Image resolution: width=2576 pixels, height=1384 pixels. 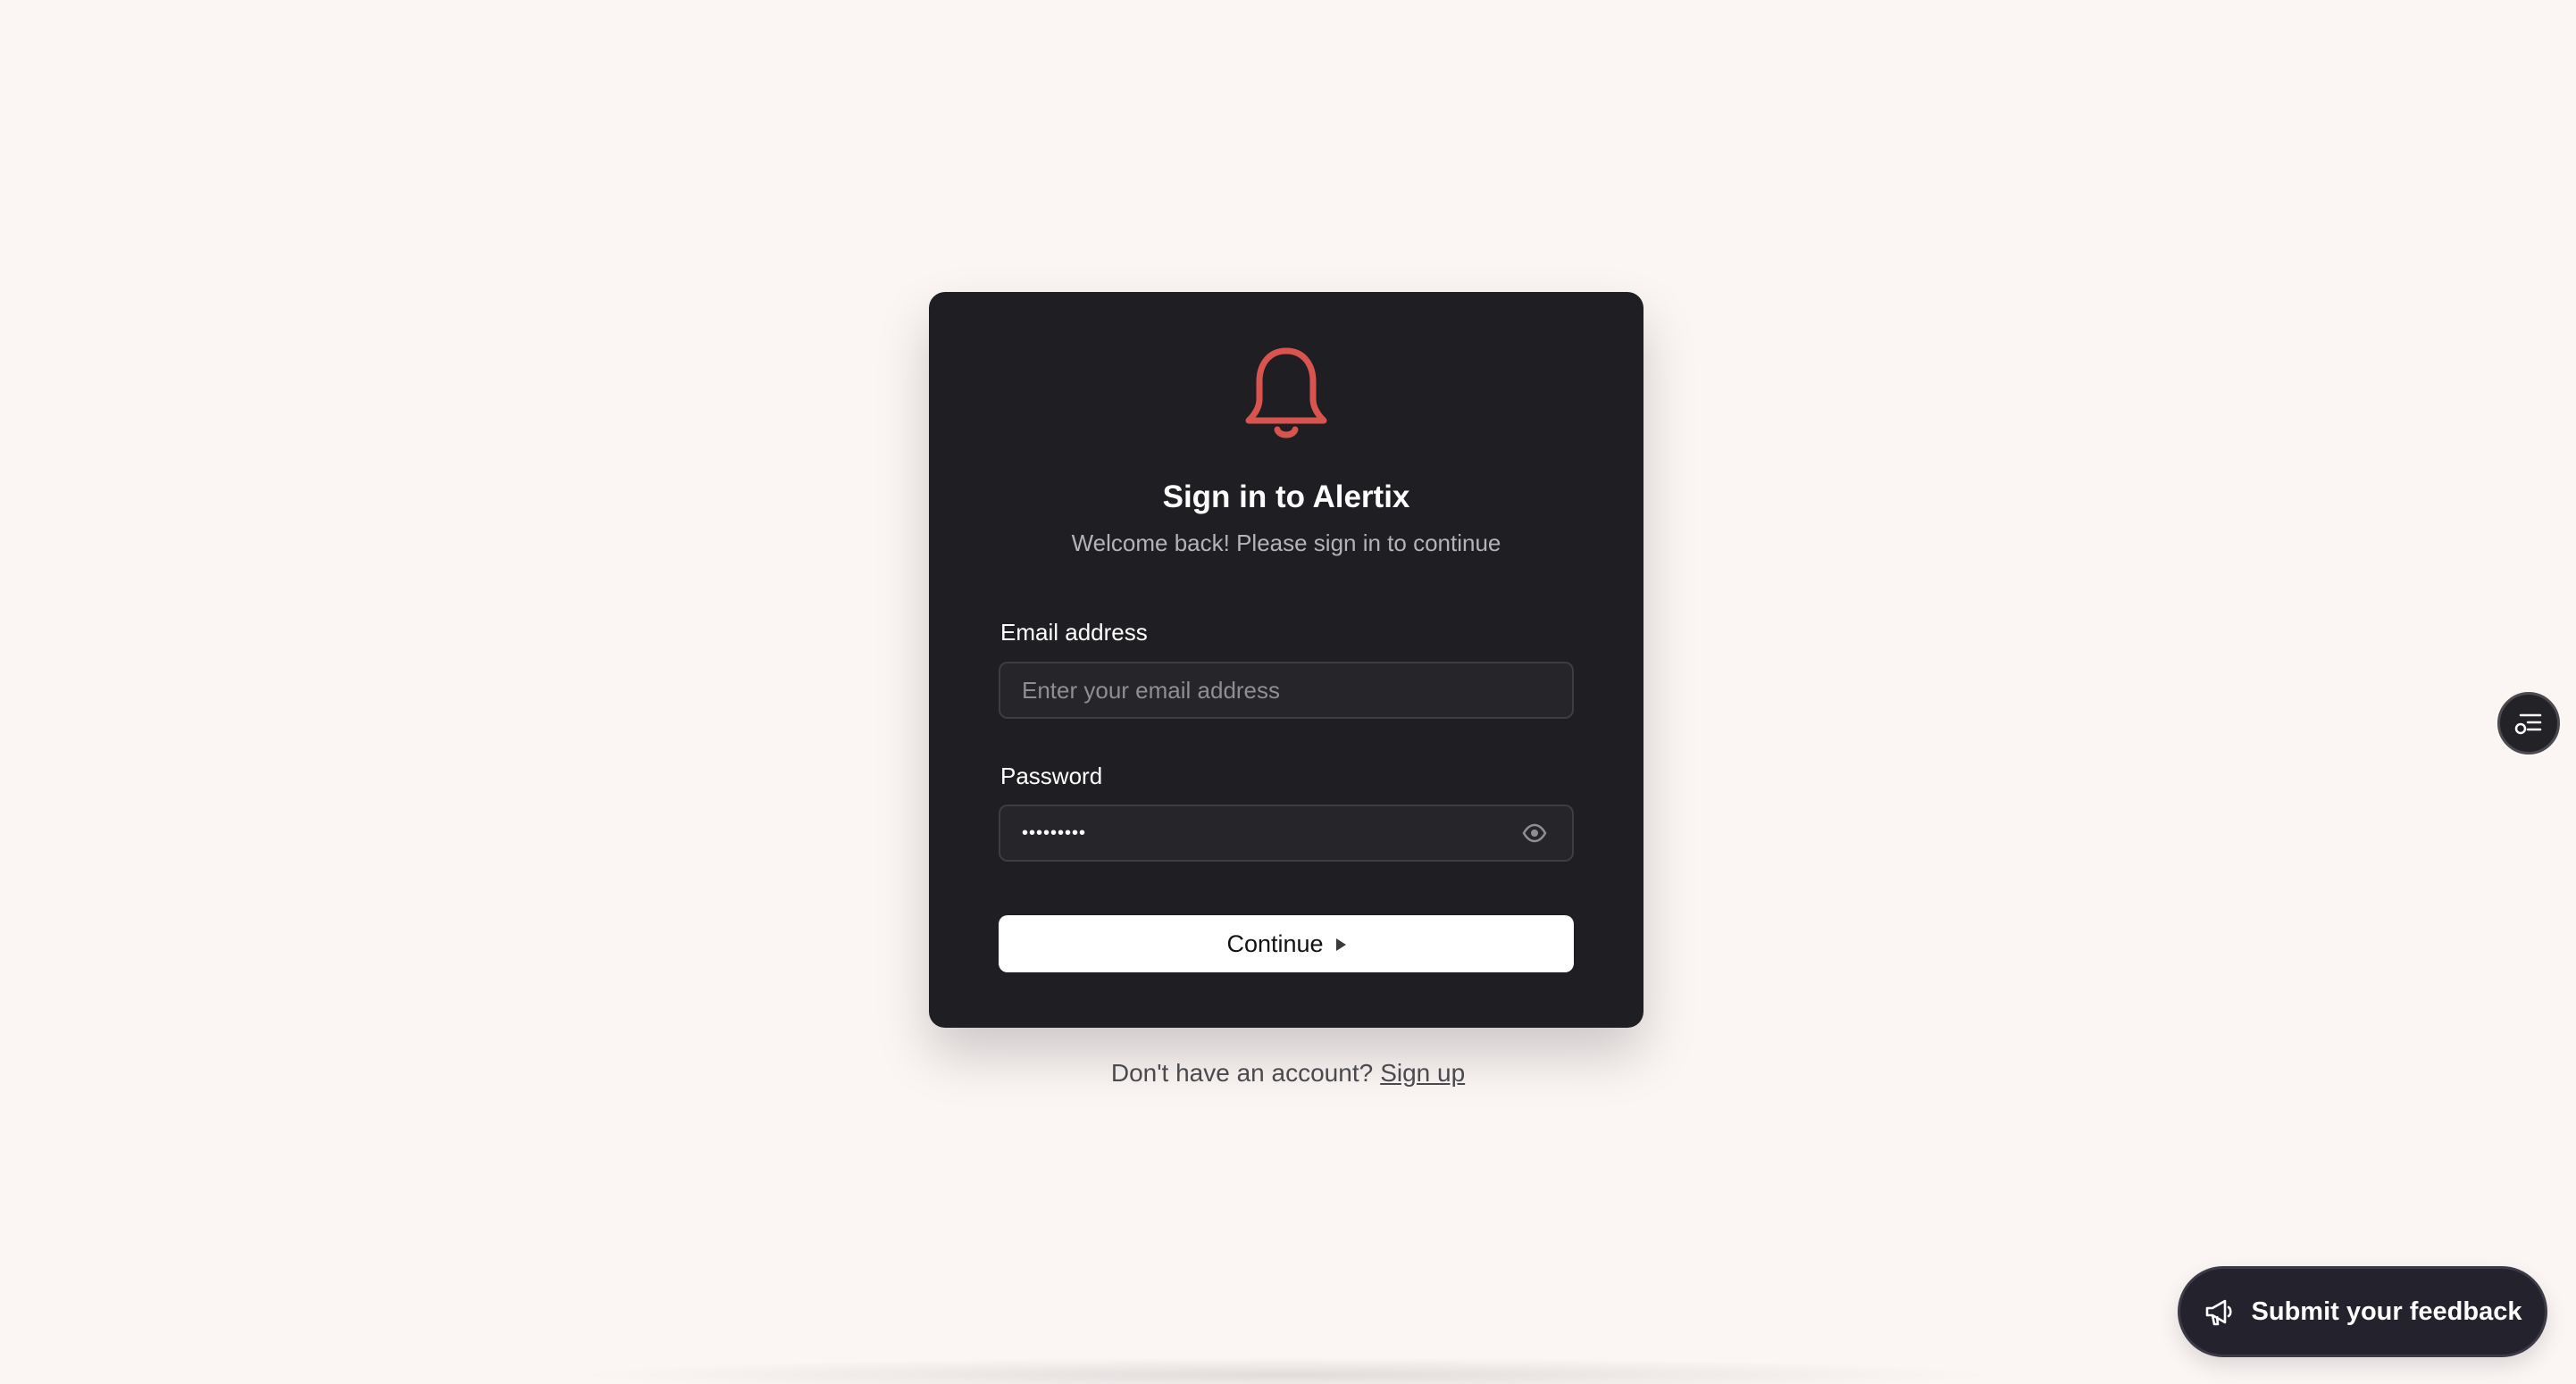 What do you see at coordinates (1275, 944) in the screenshot?
I see `continue-label: Continue` at bounding box center [1275, 944].